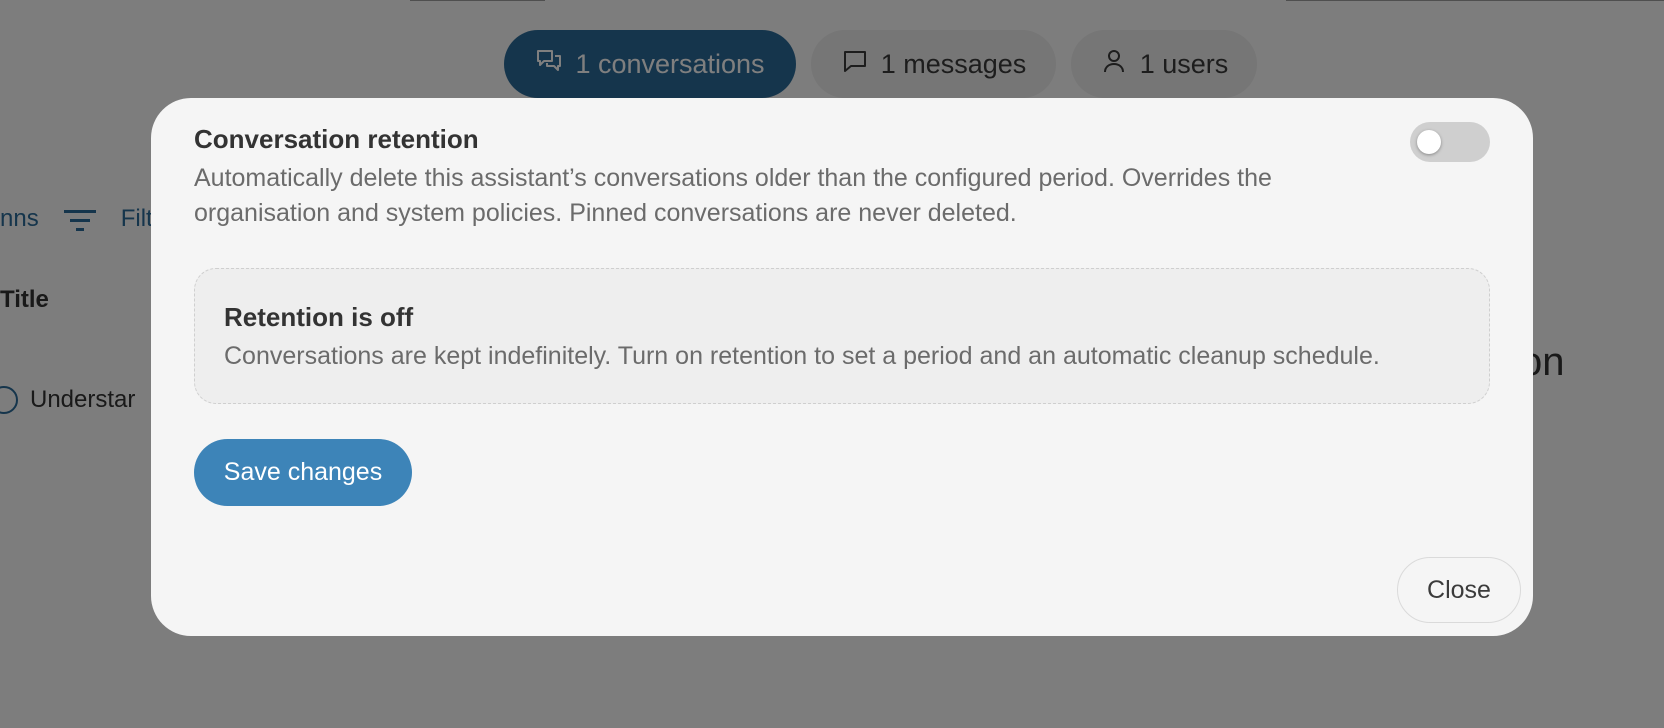 The image size is (1664, 728). Describe the element at coordinates (1459, 590) in the screenshot. I see `close-button: Close` at that location.